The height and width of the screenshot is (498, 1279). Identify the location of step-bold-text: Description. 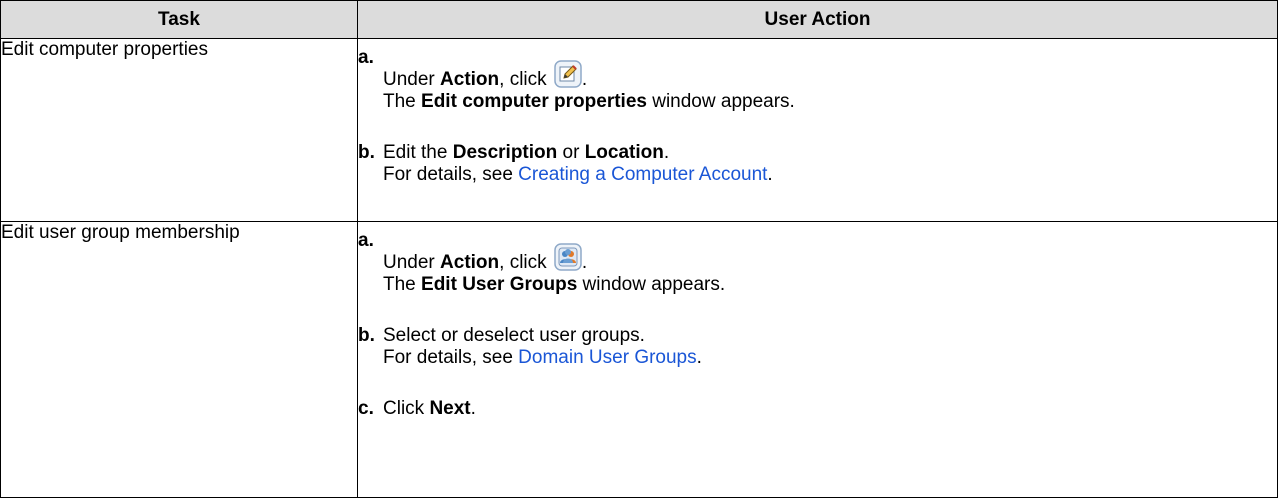
(505, 152).